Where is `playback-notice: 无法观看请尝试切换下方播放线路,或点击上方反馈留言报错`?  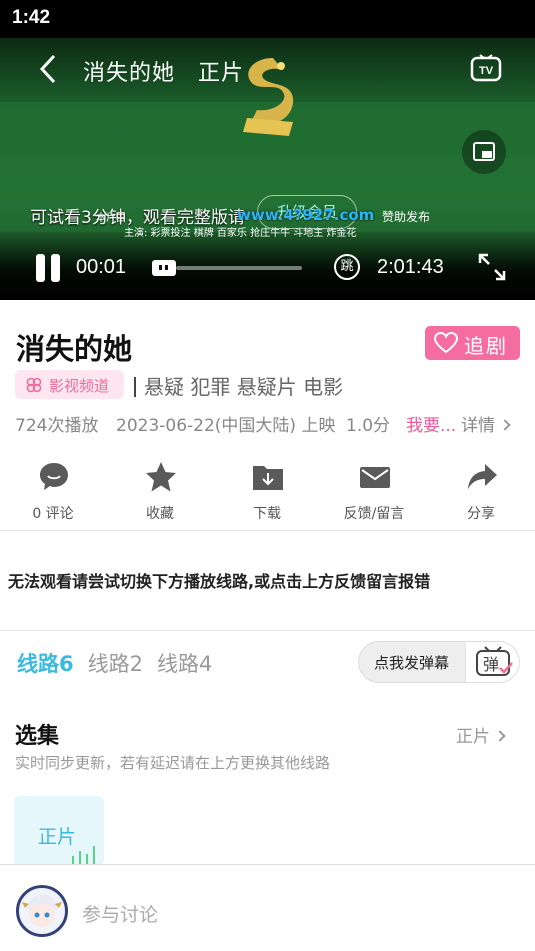
playback-notice: 无法观看请尝试切换下方播放线路,或点击上方反馈留言报错 is located at coordinates (219, 581).